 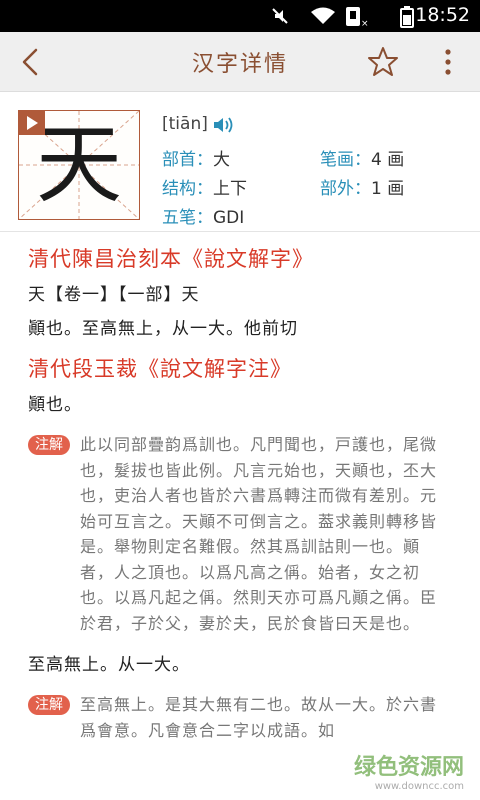 What do you see at coordinates (230, 189) in the screenshot?
I see `structure-value: 上下` at bounding box center [230, 189].